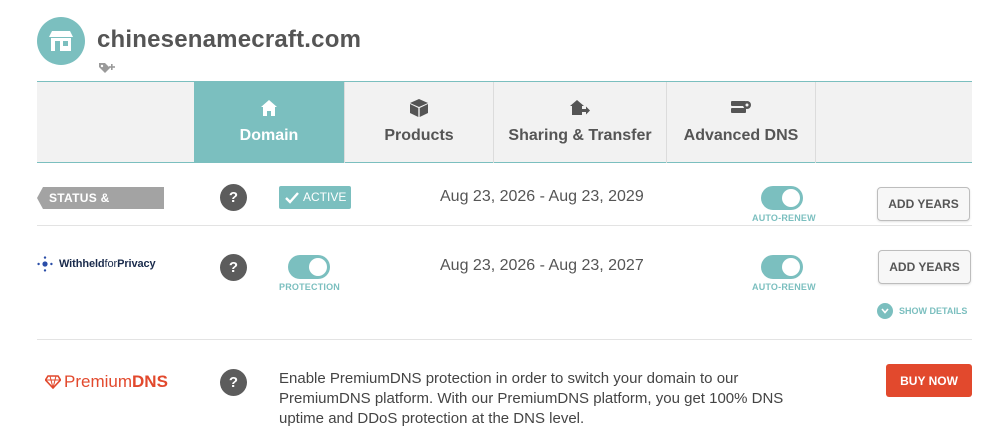  I want to click on tab-domain: Domain, so click(269, 122).